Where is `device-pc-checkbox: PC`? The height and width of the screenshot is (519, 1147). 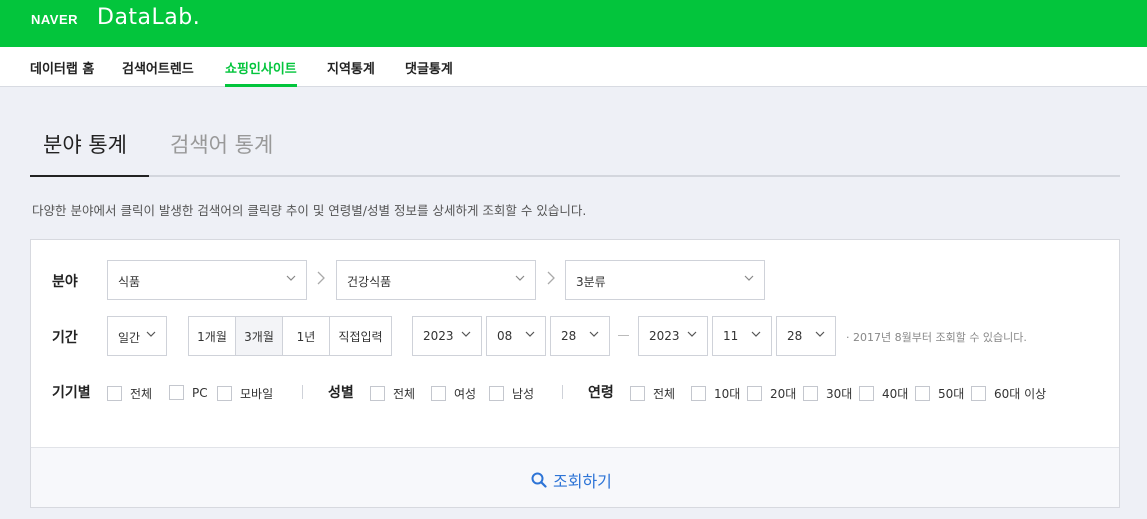 device-pc-checkbox: PC is located at coordinates (188, 392).